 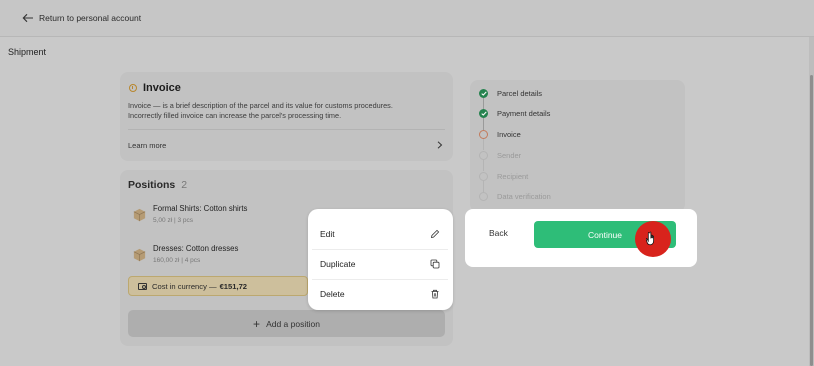 What do you see at coordinates (184, 286) in the screenshot?
I see `currency-label: Cost in currency —` at bounding box center [184, 286].